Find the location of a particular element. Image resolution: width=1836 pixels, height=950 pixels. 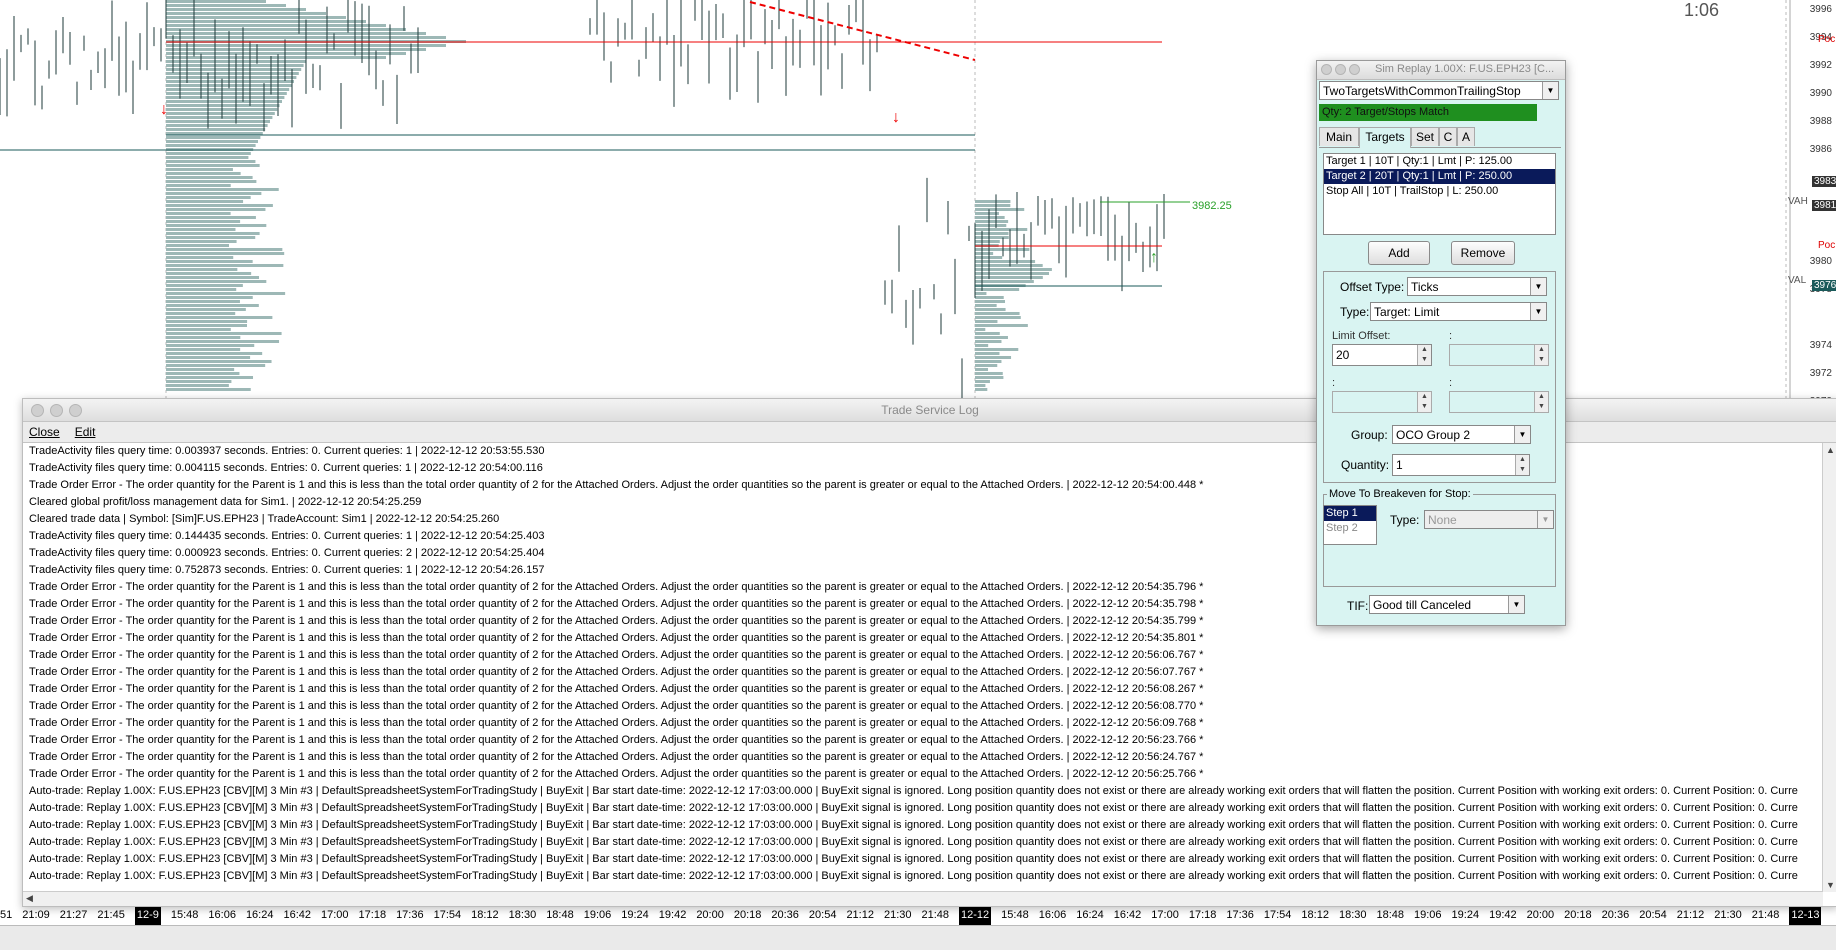

offset-stepper-4: ▲ ▼ is located at coordinates (1499, 402).